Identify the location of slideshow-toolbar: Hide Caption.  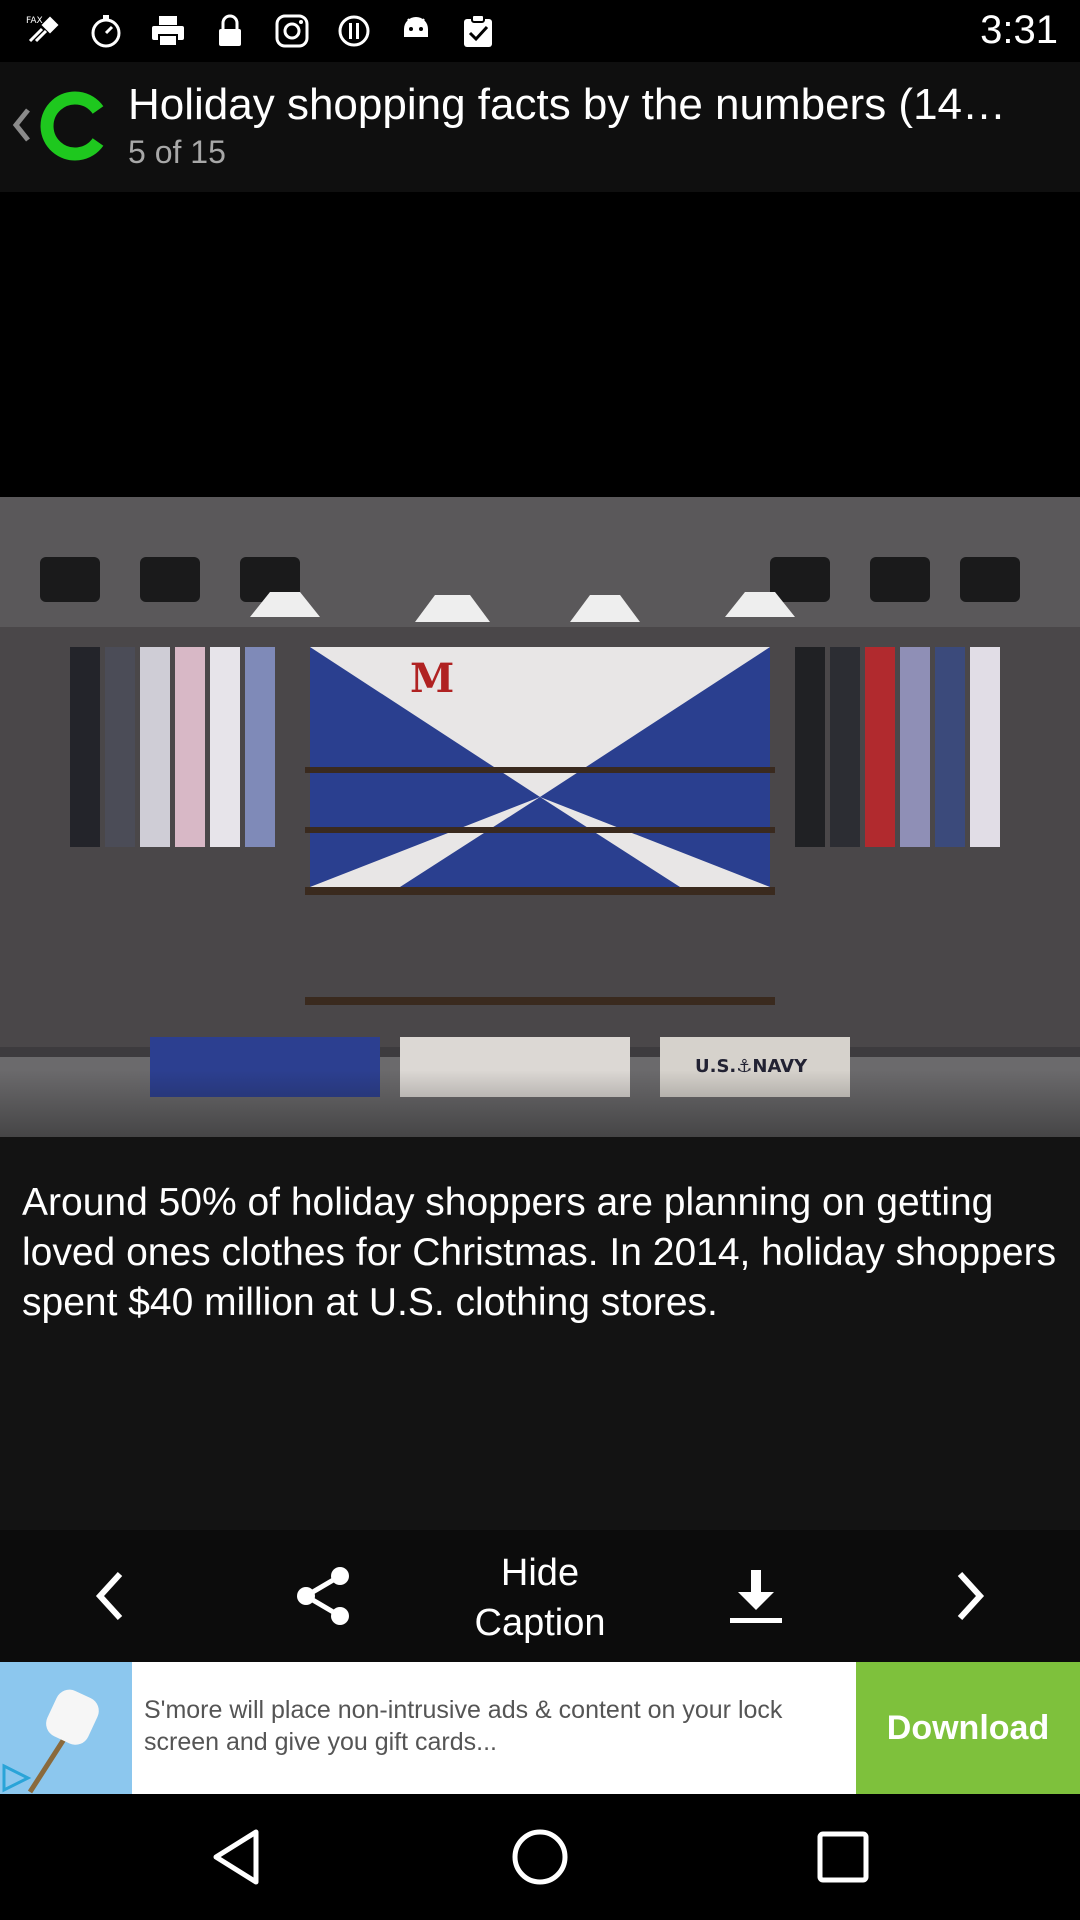
(540, 1596).